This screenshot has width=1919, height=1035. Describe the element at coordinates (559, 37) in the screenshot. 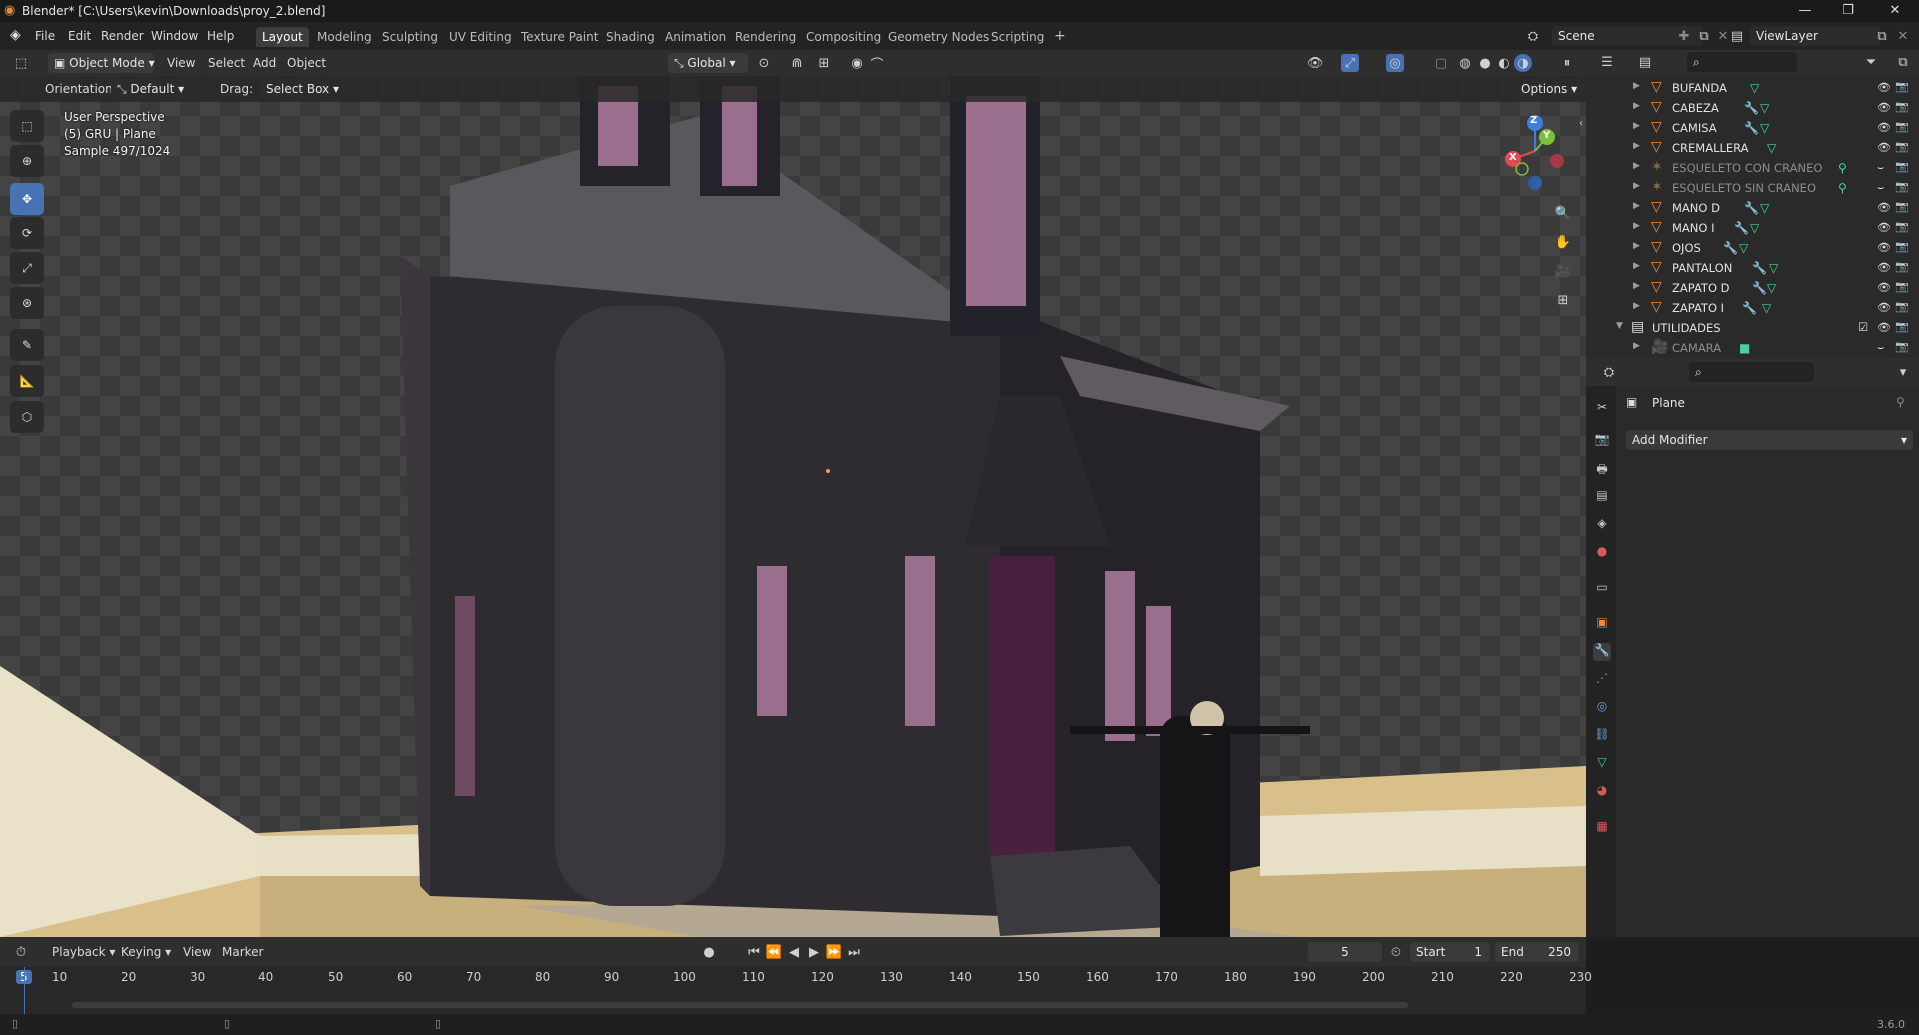

I see `tab-texture-paint: Texture Paint` at that location.